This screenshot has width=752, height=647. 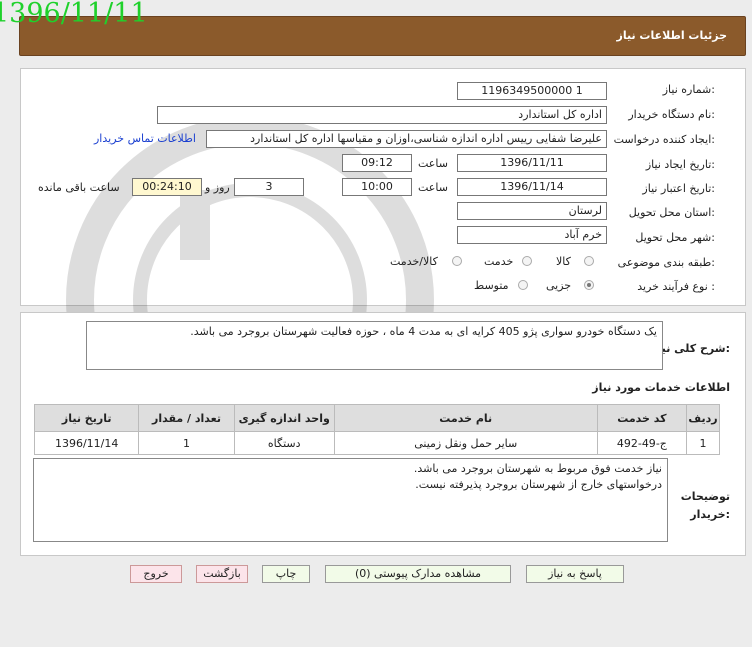 What do you see at coordinates (671, 114) in the screenshot?
I see `buyer-org-label: نام دستگاه خریدار:` at bounding box center [671, 114].